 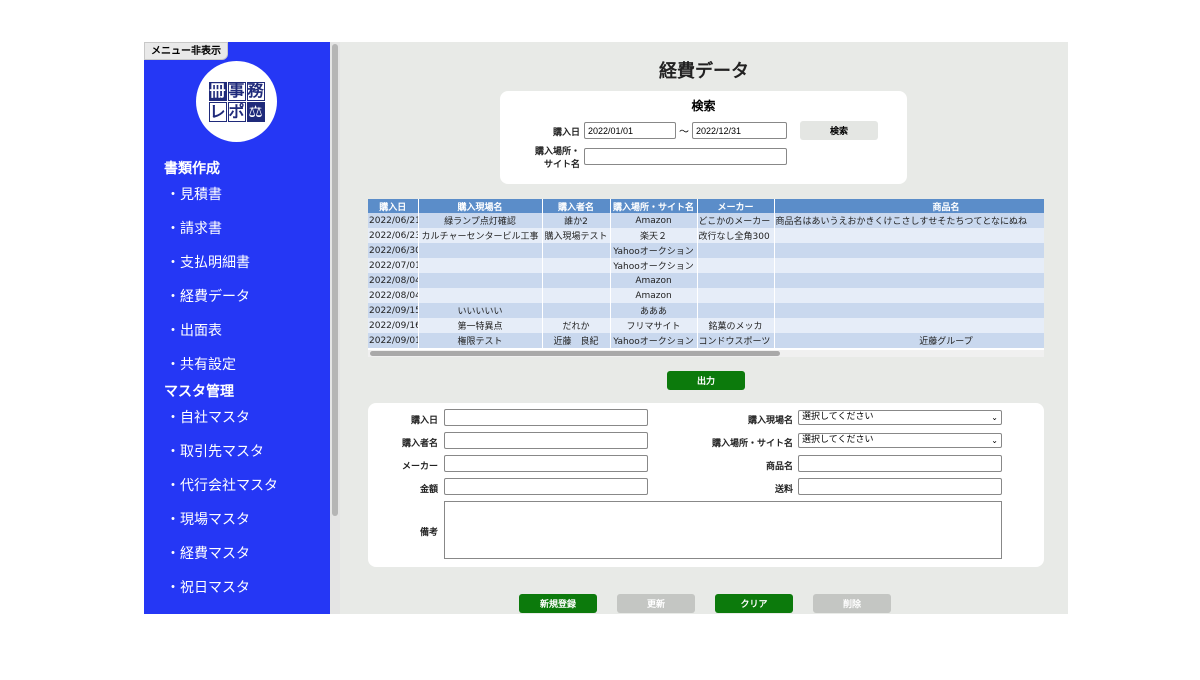 What do you see at coordinates (480, 235) in the screenshot?
I see `cell: カルチャーセンタービル工事` at bounding box center [480, 235].